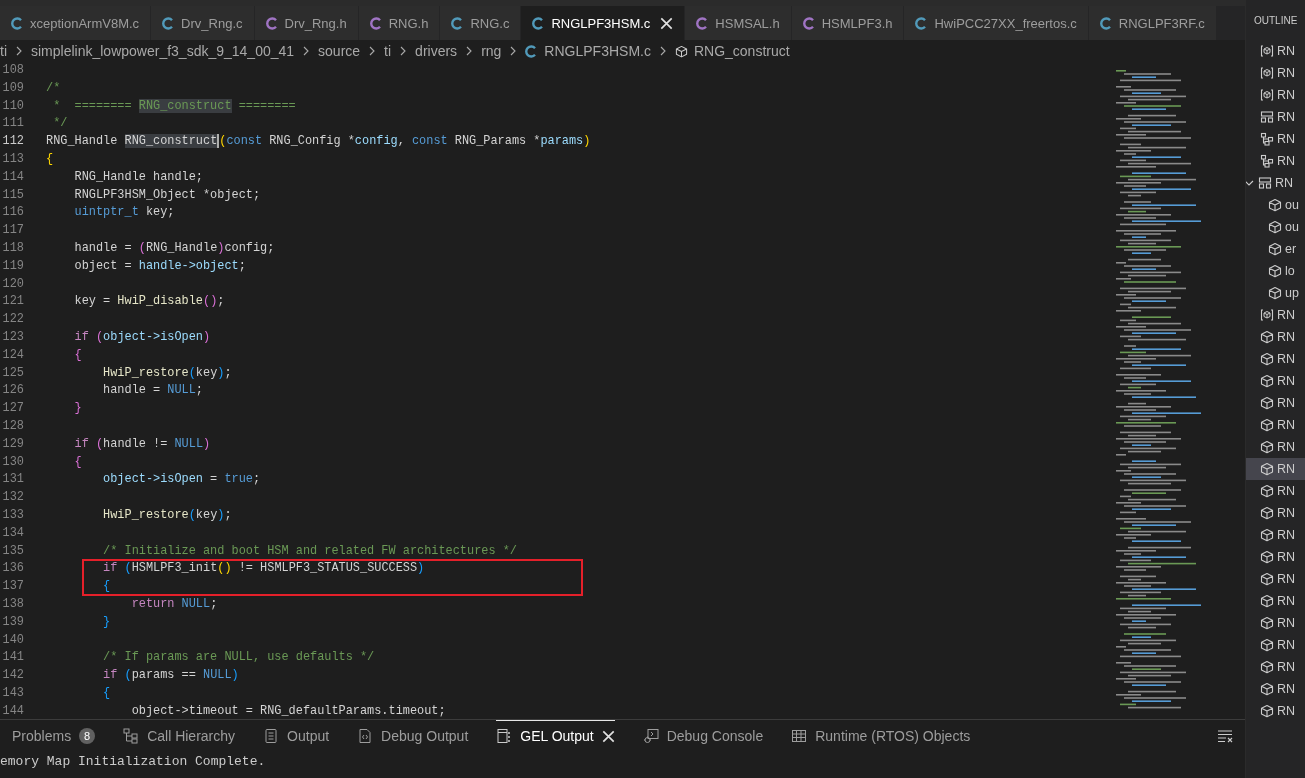 This screenshot has height=778, width=1305. I want to click on breadcrumb-item: rng, so click(491, 51).